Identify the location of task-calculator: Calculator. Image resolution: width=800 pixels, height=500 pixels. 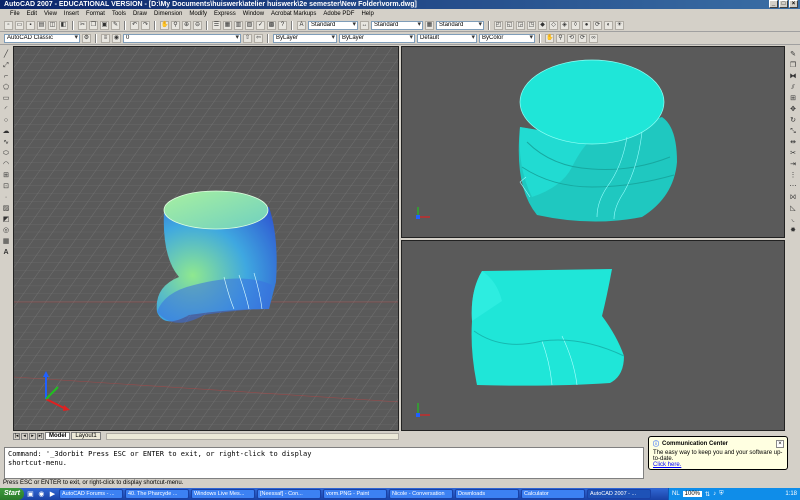
(552, 494).